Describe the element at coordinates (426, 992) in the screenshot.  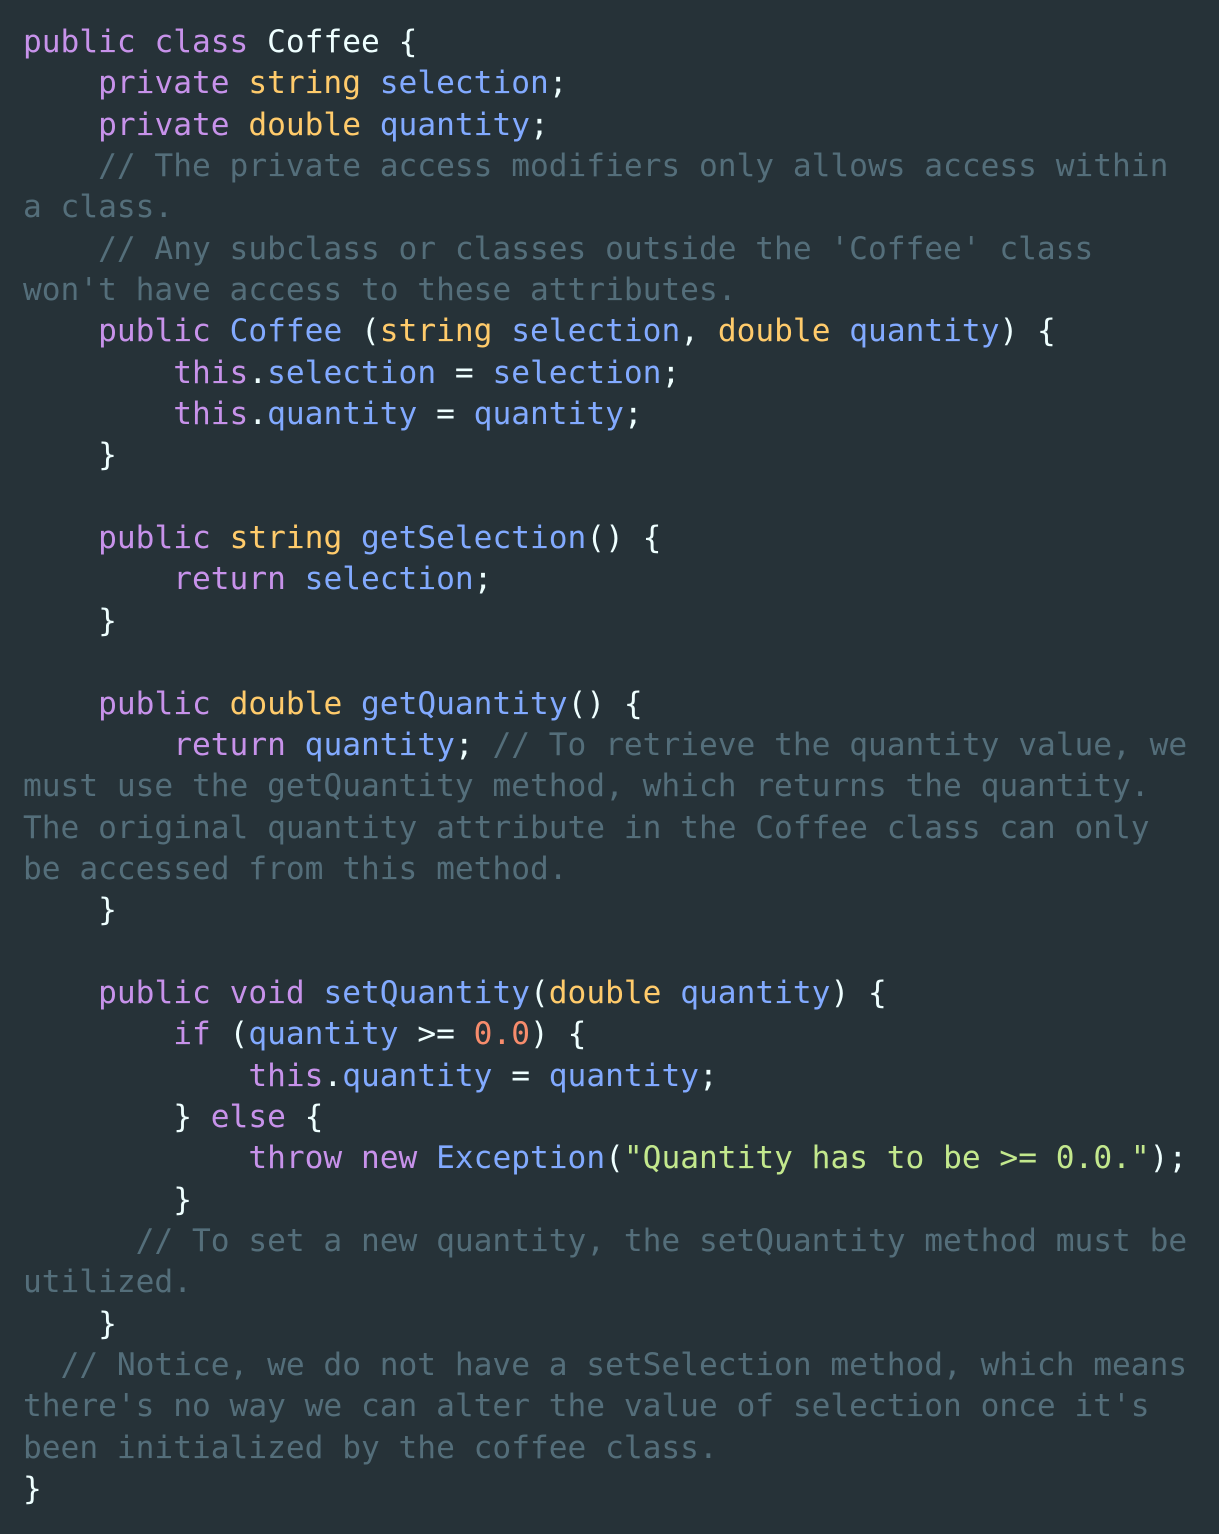
I see `identifier-token: setQuantity` at that location.